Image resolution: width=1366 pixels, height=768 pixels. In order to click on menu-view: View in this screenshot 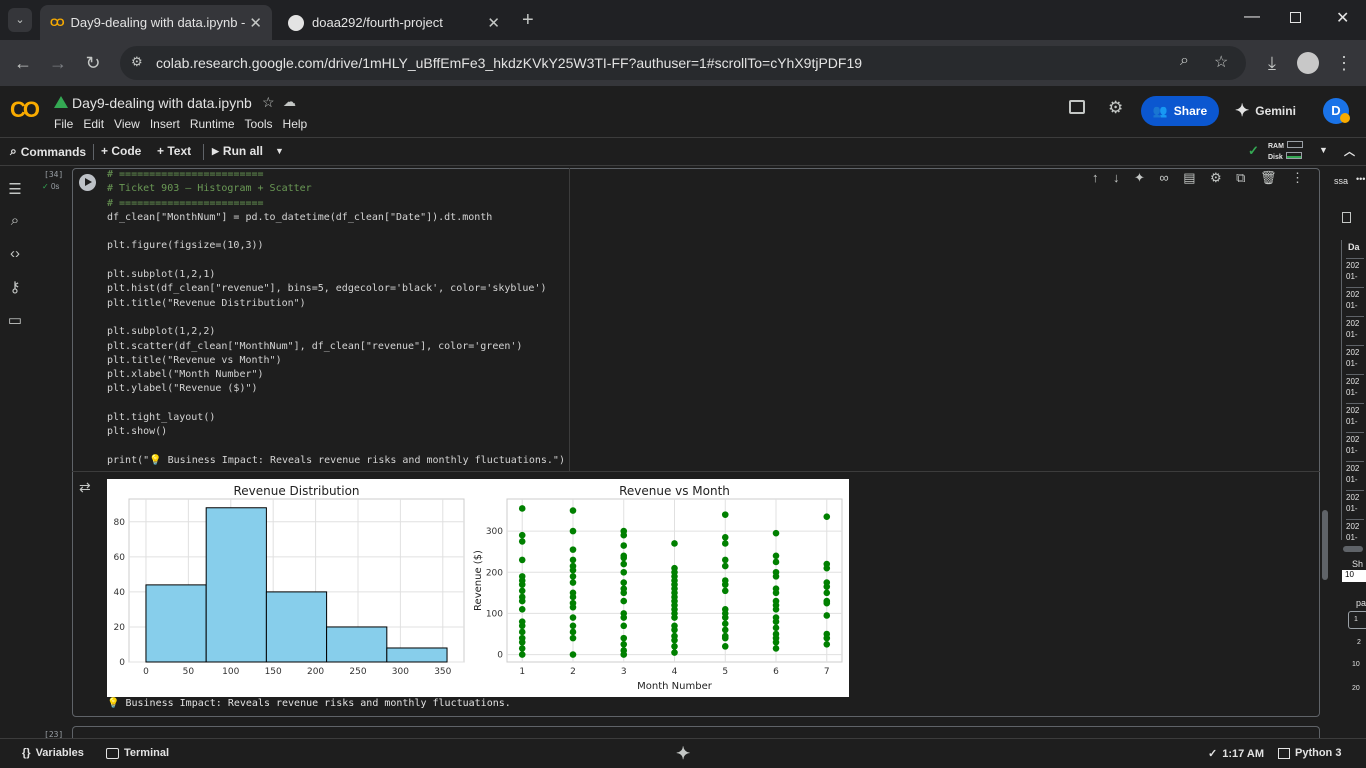, I will do `click(127, 124)`.